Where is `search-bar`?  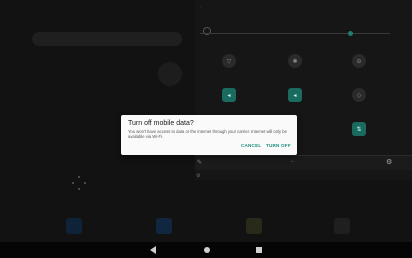 search-bar is located at coordinates (107, 39).